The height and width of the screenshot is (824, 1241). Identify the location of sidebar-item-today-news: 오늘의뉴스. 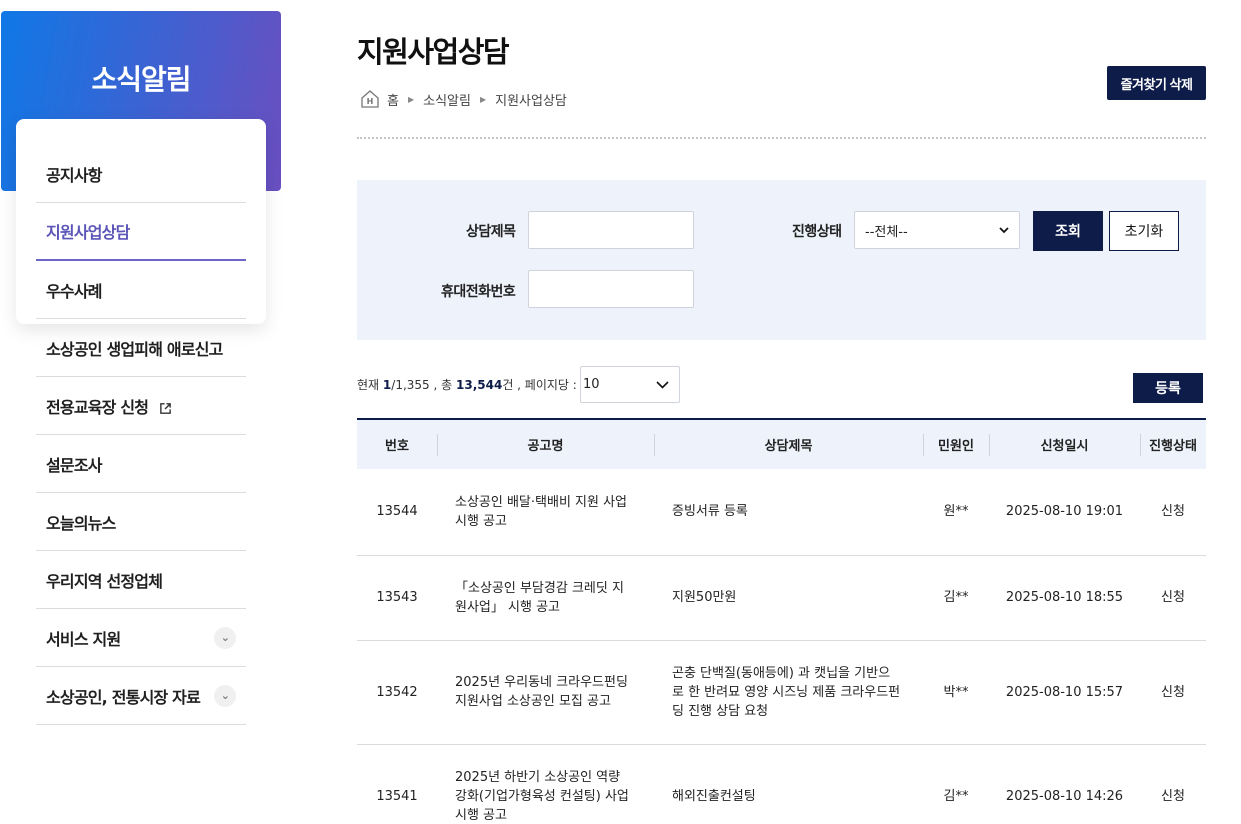
(141, 522).